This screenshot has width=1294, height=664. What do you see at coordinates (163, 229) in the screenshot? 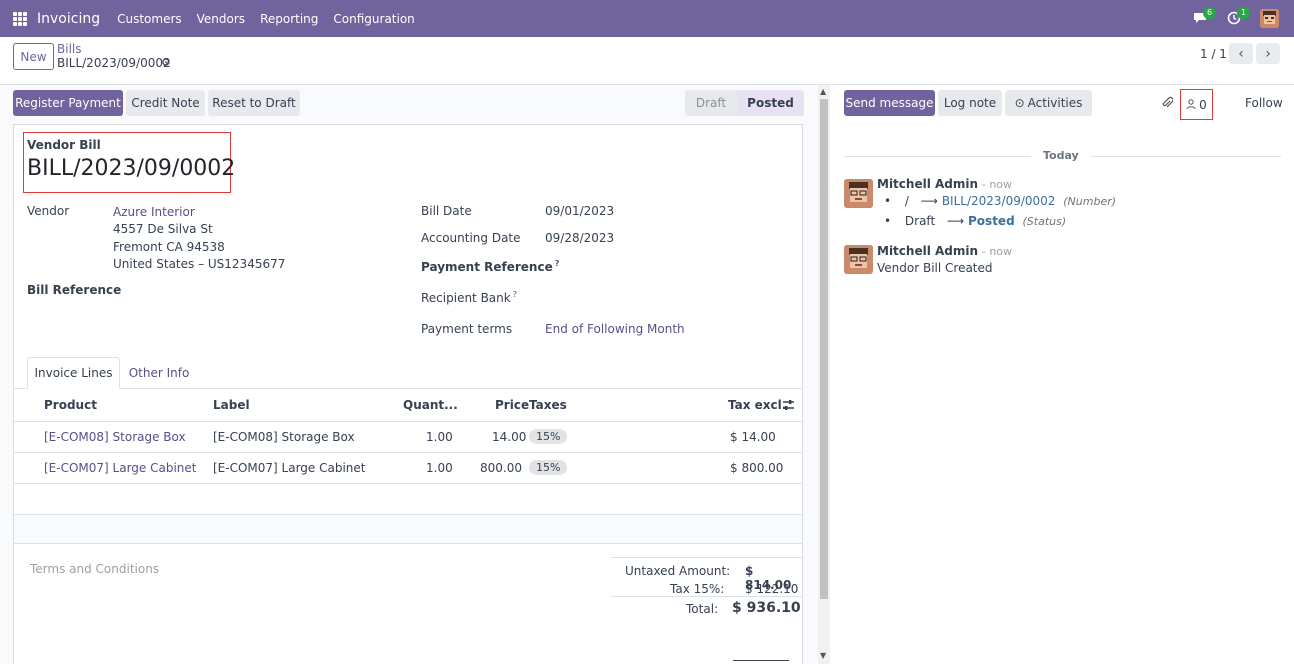
I see `vendor-address-line: 4557 De Silva St` at bounding box center [163, 229].